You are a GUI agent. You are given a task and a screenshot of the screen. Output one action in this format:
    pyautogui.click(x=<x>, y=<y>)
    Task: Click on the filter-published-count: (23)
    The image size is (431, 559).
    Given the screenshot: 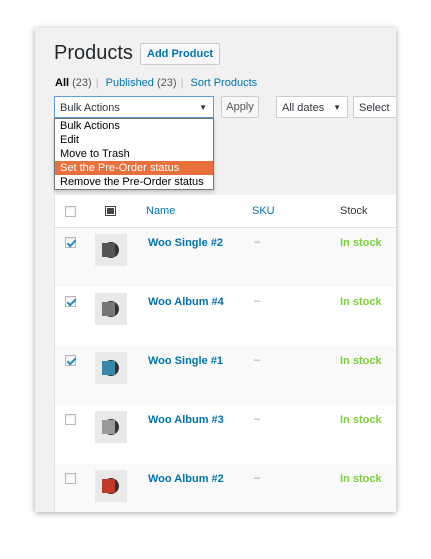 What is the action you would take?
    pyautogui.click(x=167, y=83)
    